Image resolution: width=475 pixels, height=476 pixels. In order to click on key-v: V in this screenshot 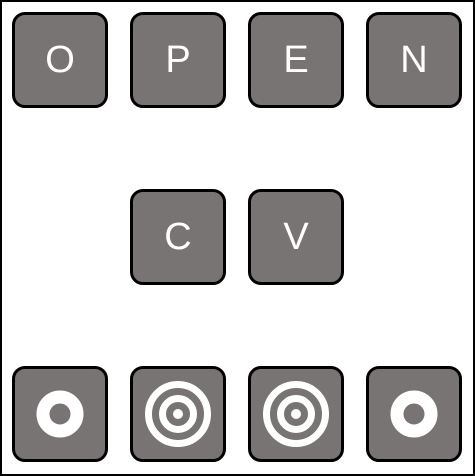, I will do `click(296, 237)`.